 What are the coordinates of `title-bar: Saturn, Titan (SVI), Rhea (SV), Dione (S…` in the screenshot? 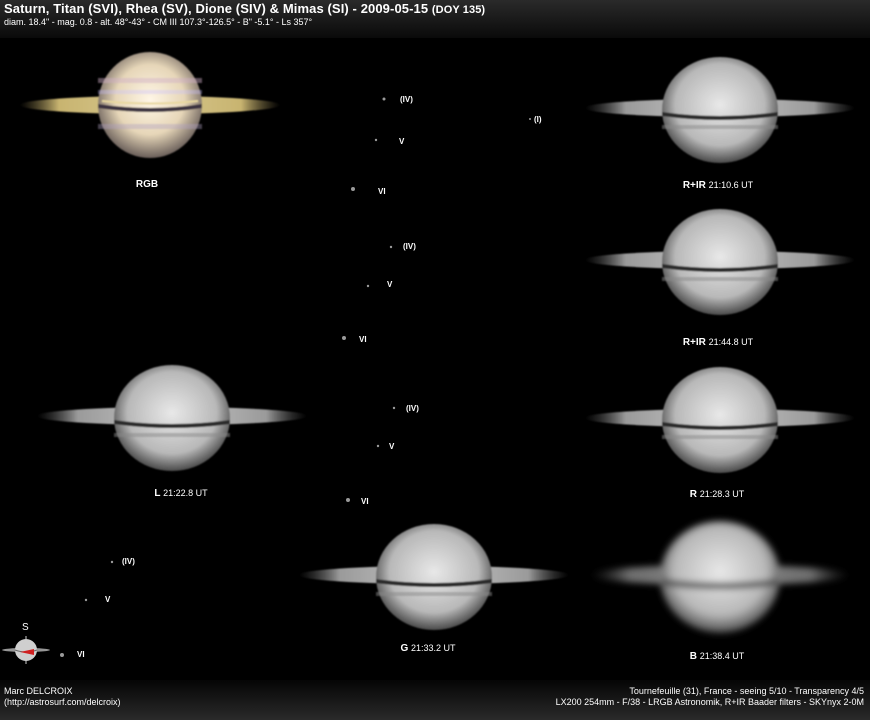 It's located at (435, 19).